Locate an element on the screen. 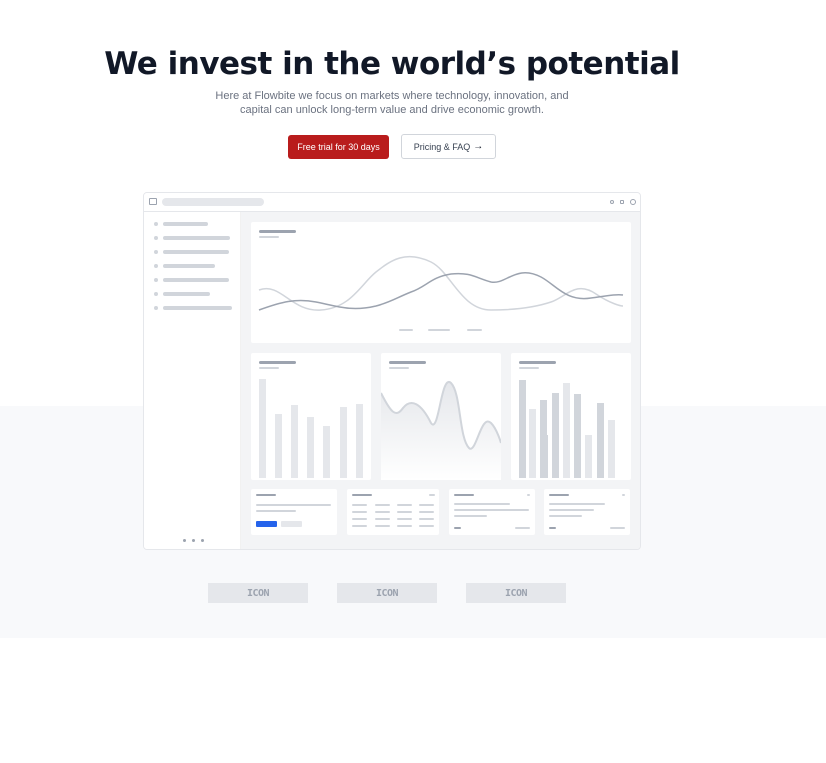 The width and height of the screenshot is (826, 763). mockup-area-chart-card is located at coordinates (441, 416).